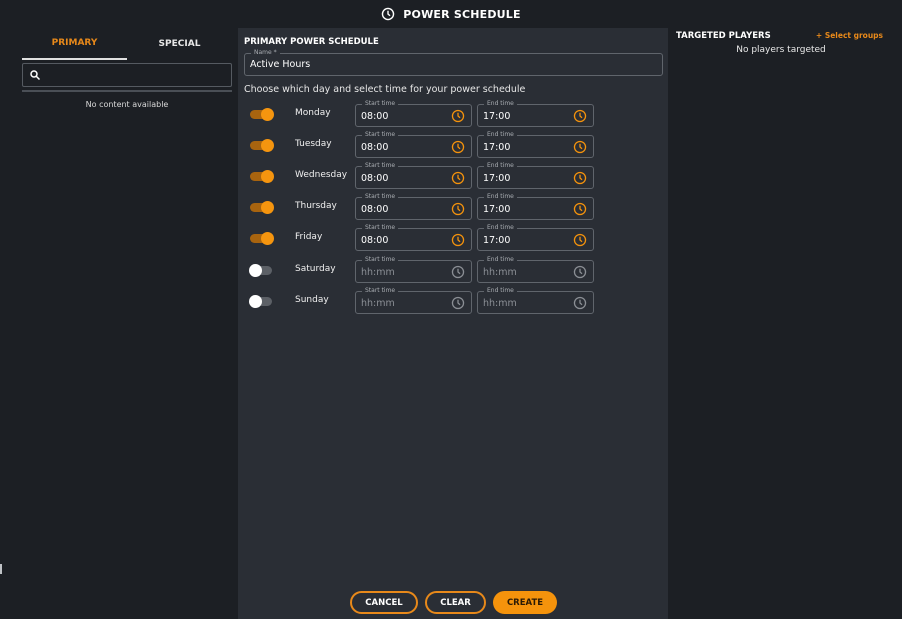 The image size is (902, 619). I want to click on day-row-friday: Friday Start time 08:00 End time 17:00, so click(453, 237).